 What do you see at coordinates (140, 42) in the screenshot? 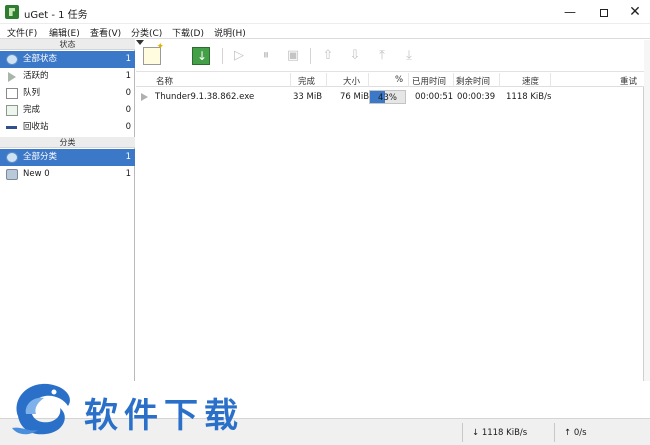
I see `new-menu-dropdown` at bounding box center [140, 42].